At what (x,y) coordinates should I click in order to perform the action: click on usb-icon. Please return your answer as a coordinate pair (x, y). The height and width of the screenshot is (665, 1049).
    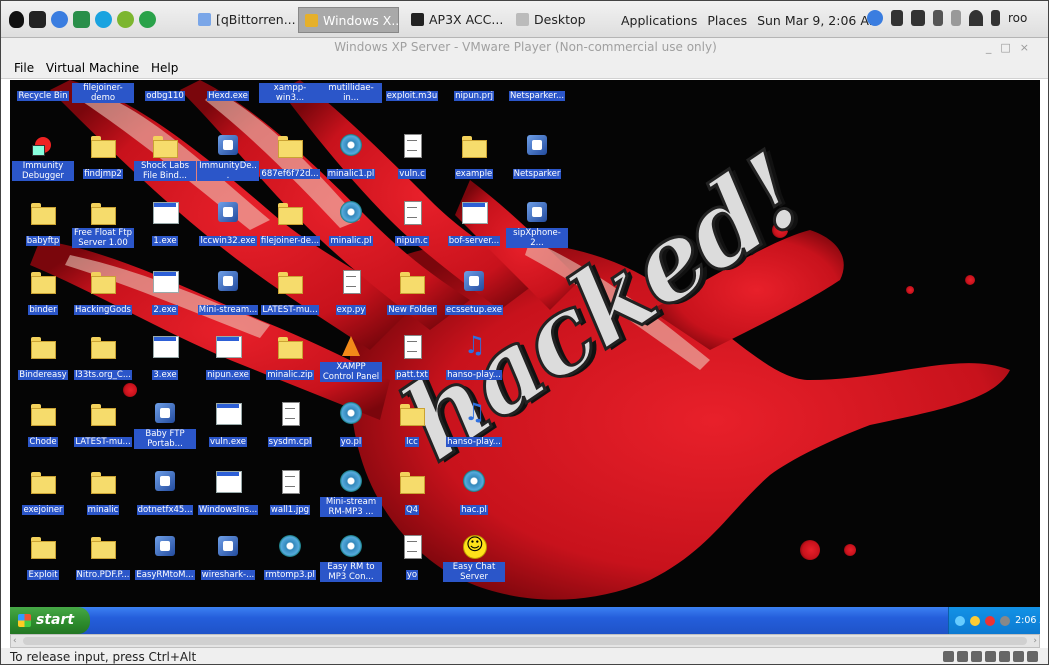
    Looking at the image, I should click on (990, 656).